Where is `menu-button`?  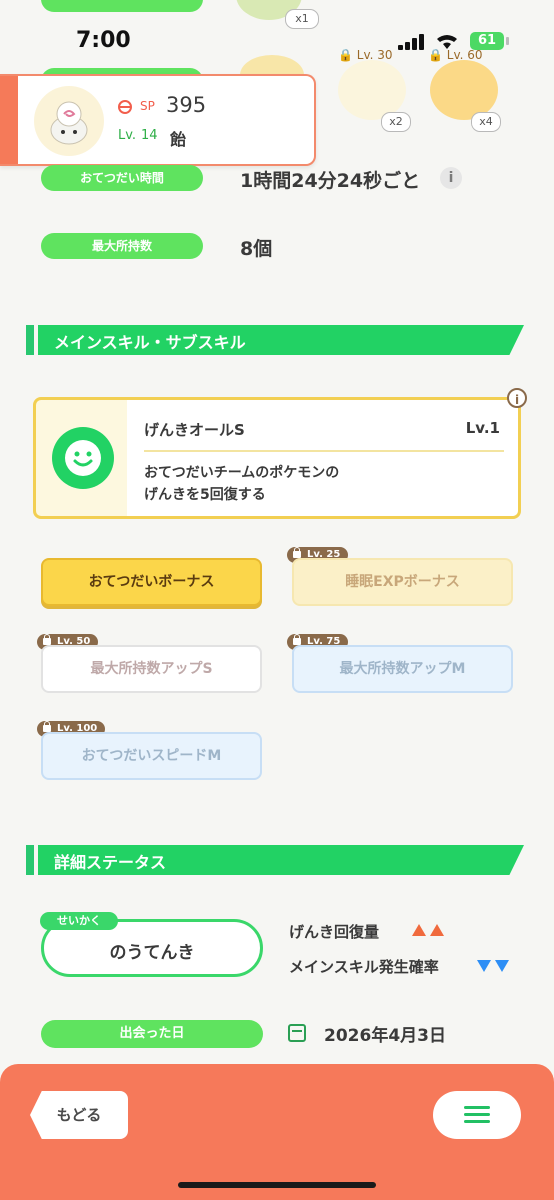 menu-button is located at coordinates (477, 1115).